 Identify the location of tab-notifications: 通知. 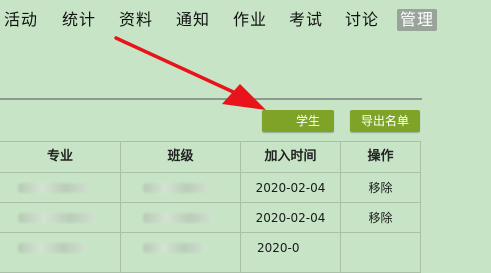
(193, 20).